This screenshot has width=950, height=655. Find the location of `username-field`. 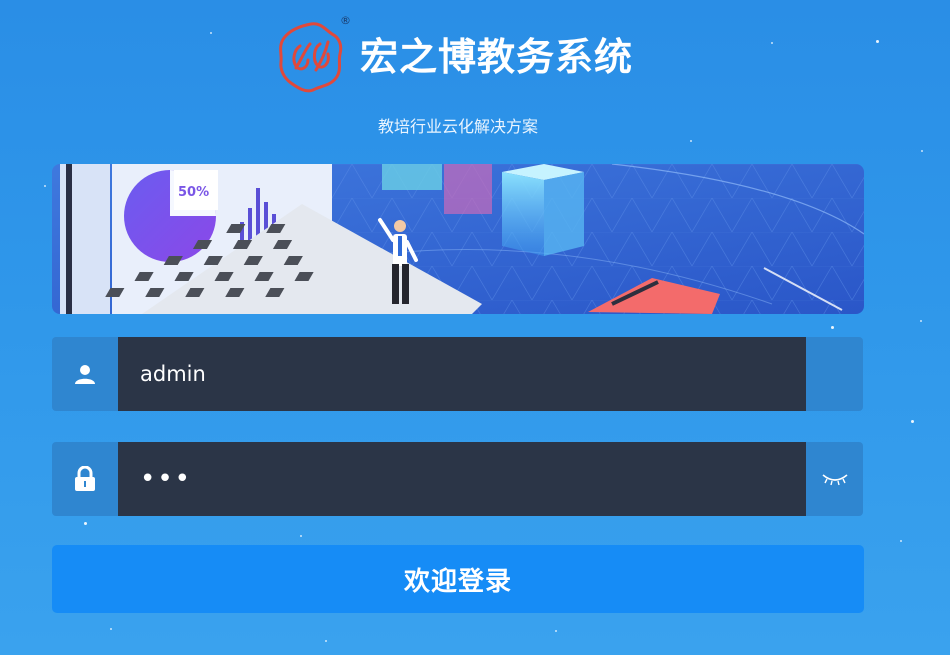

username-field is located at coordinates (457, 374).